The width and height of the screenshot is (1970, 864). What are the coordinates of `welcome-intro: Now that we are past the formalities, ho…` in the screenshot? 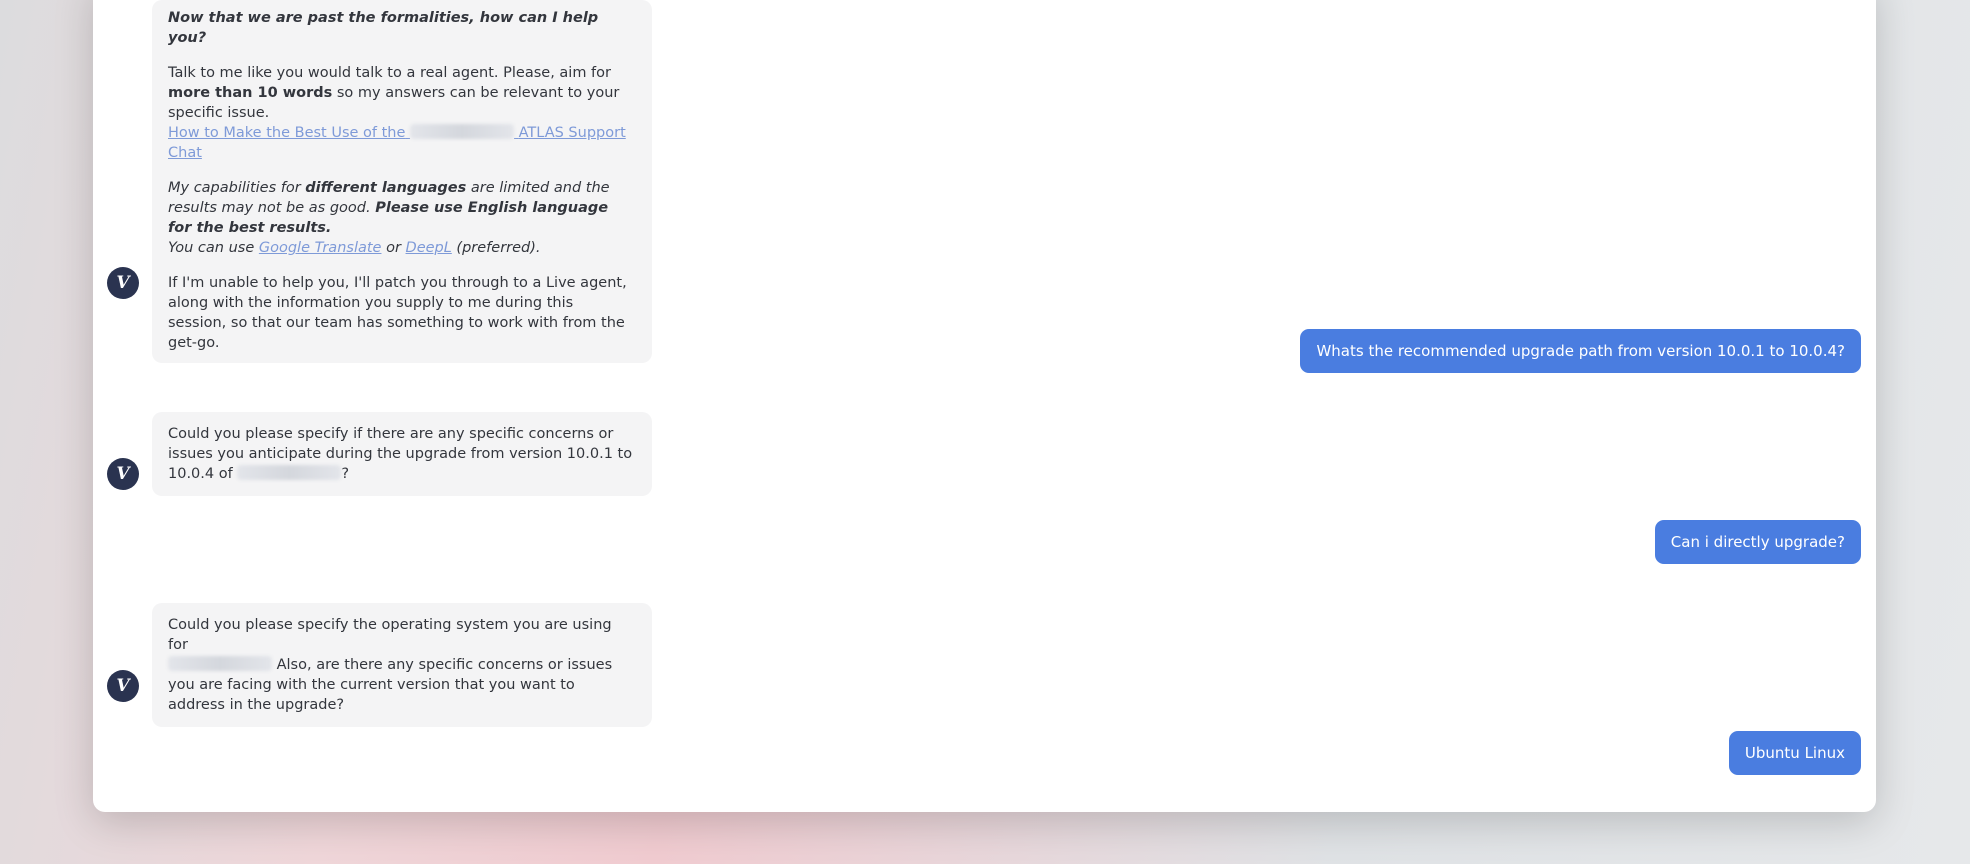 It's located at (383, 28).